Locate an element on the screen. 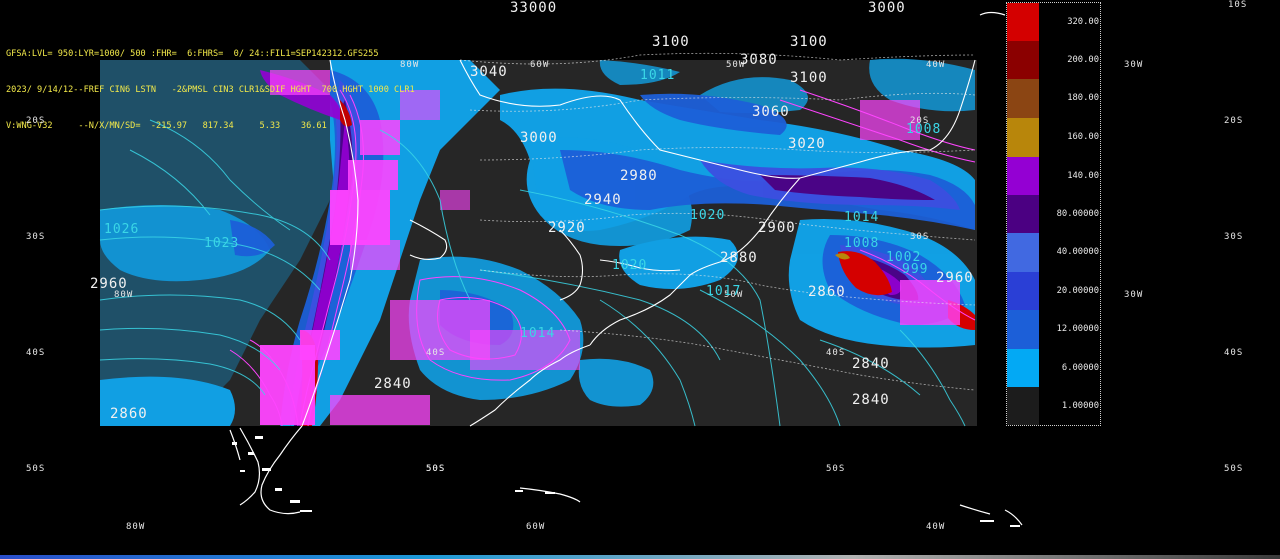  colorbar-label: 12.00000 is located at coordinates (1077, 329).